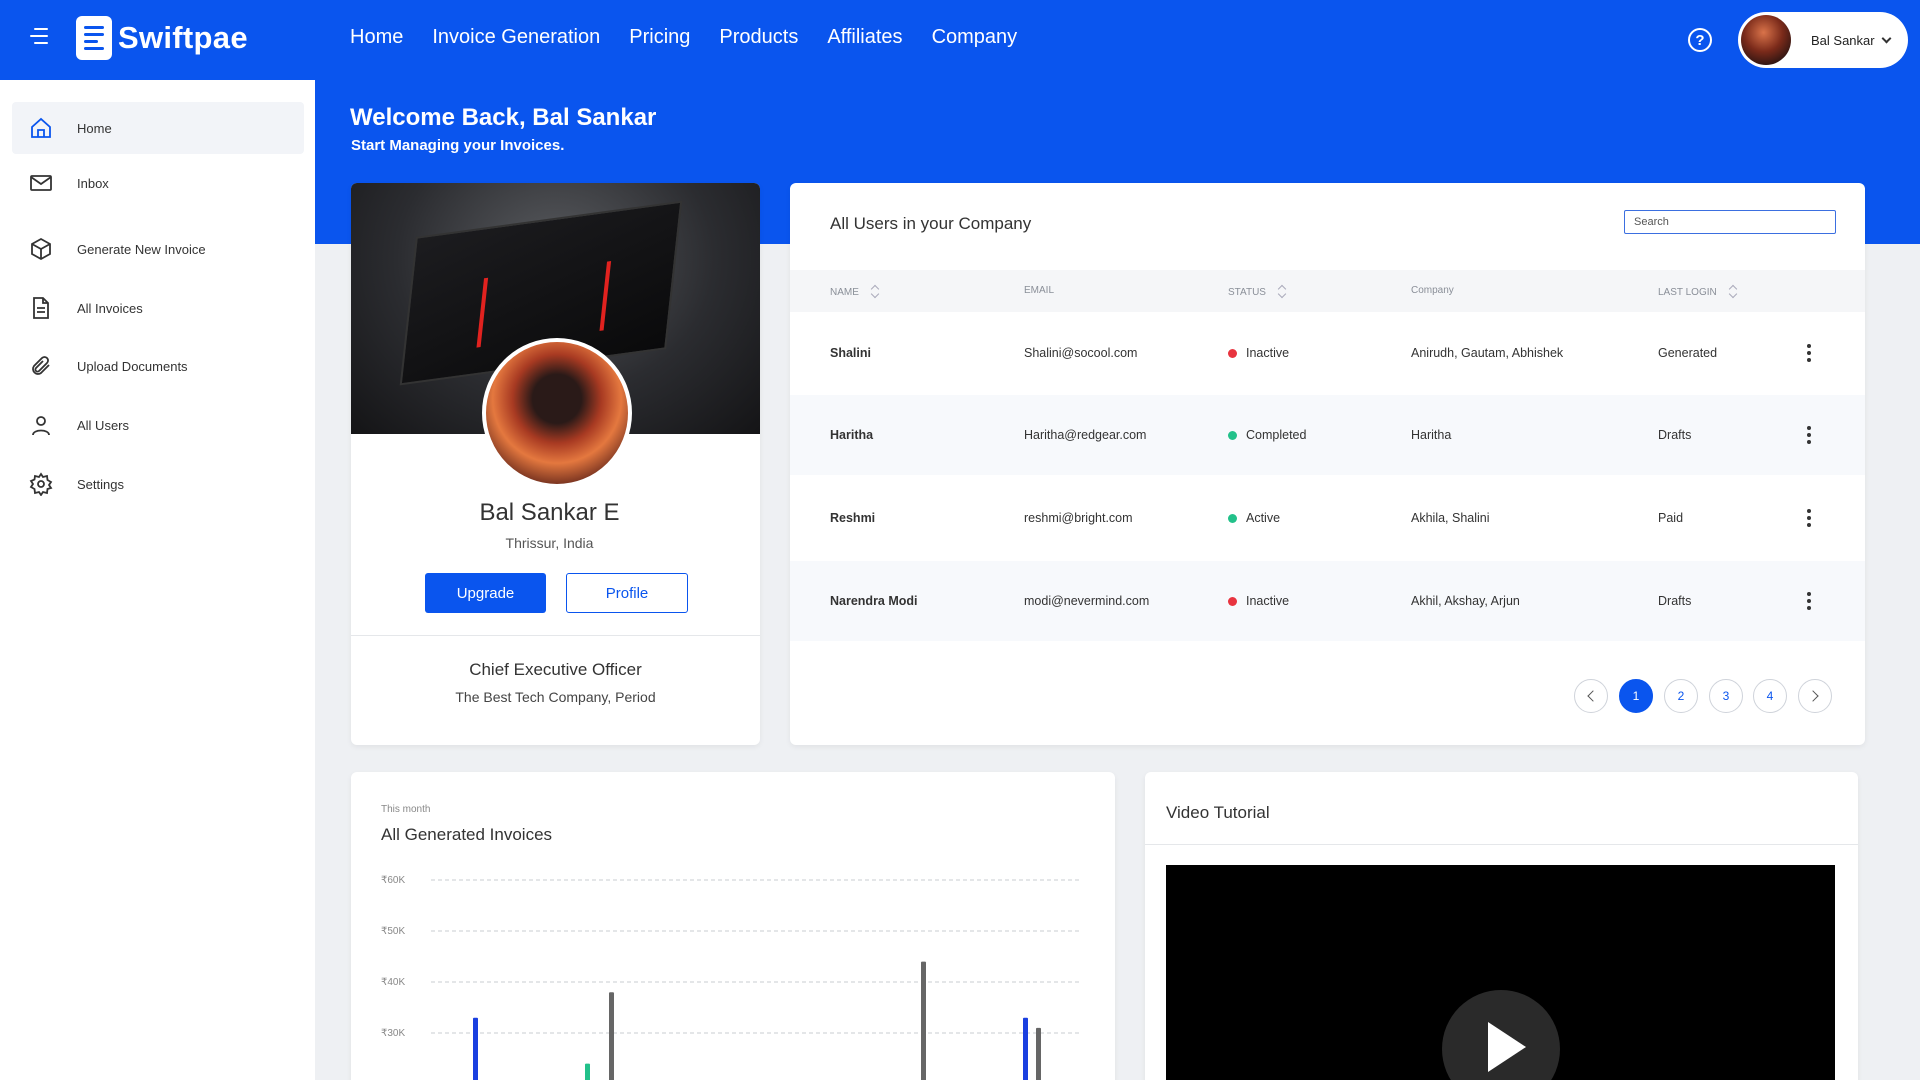  Describe the element at coordinates (1267, 435) in the screenshot. I see `status-badge: Completed` at that location.